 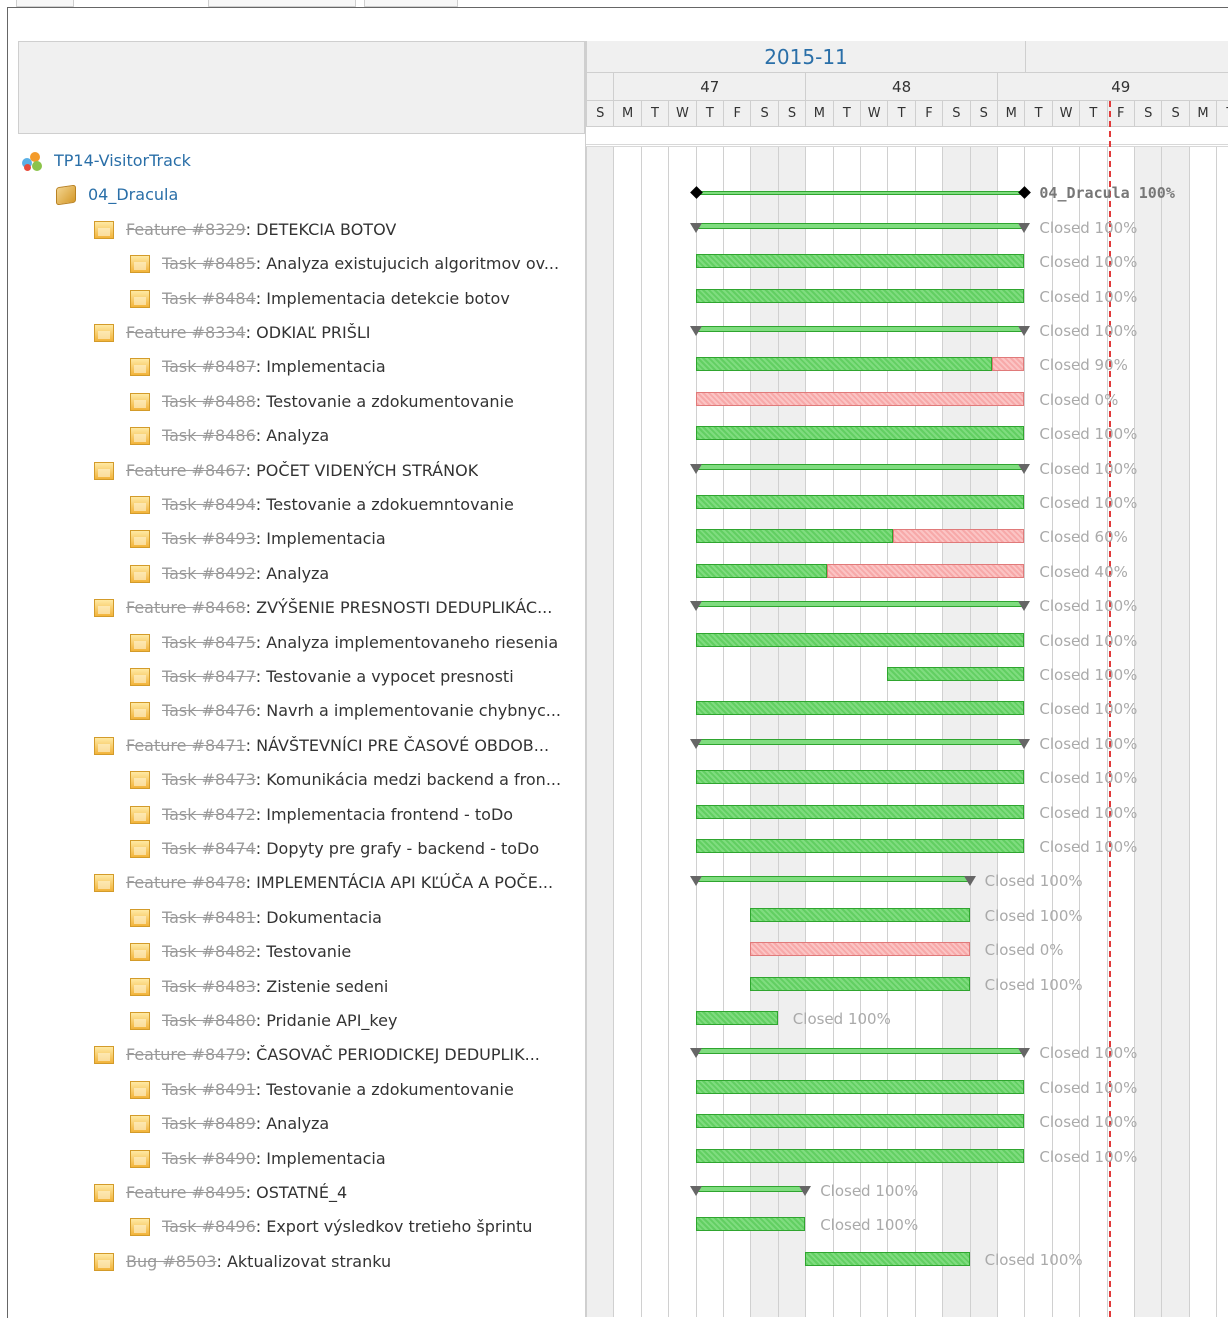 I want to click on issue-id-link: Task #8487, so click(x=209, y=366).